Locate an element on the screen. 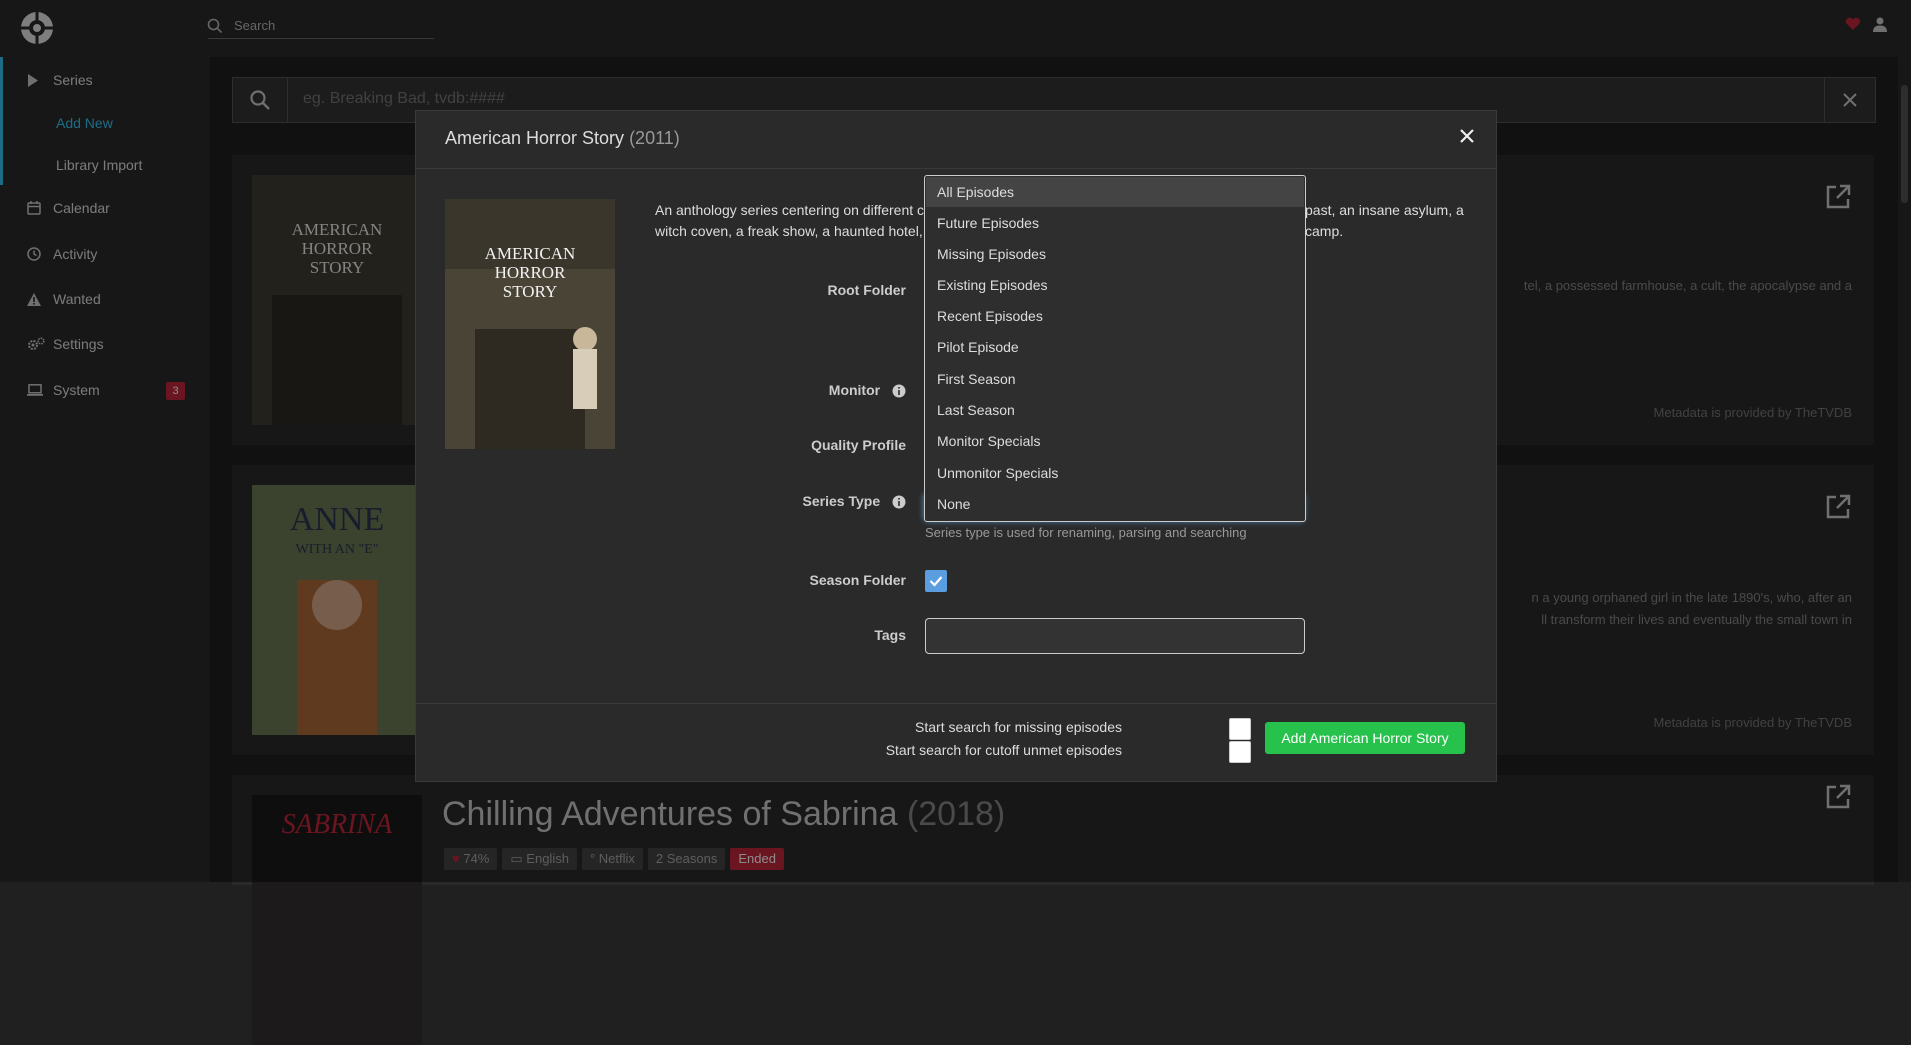  series-type-label: Series Type is located at coordinates (806, 501).